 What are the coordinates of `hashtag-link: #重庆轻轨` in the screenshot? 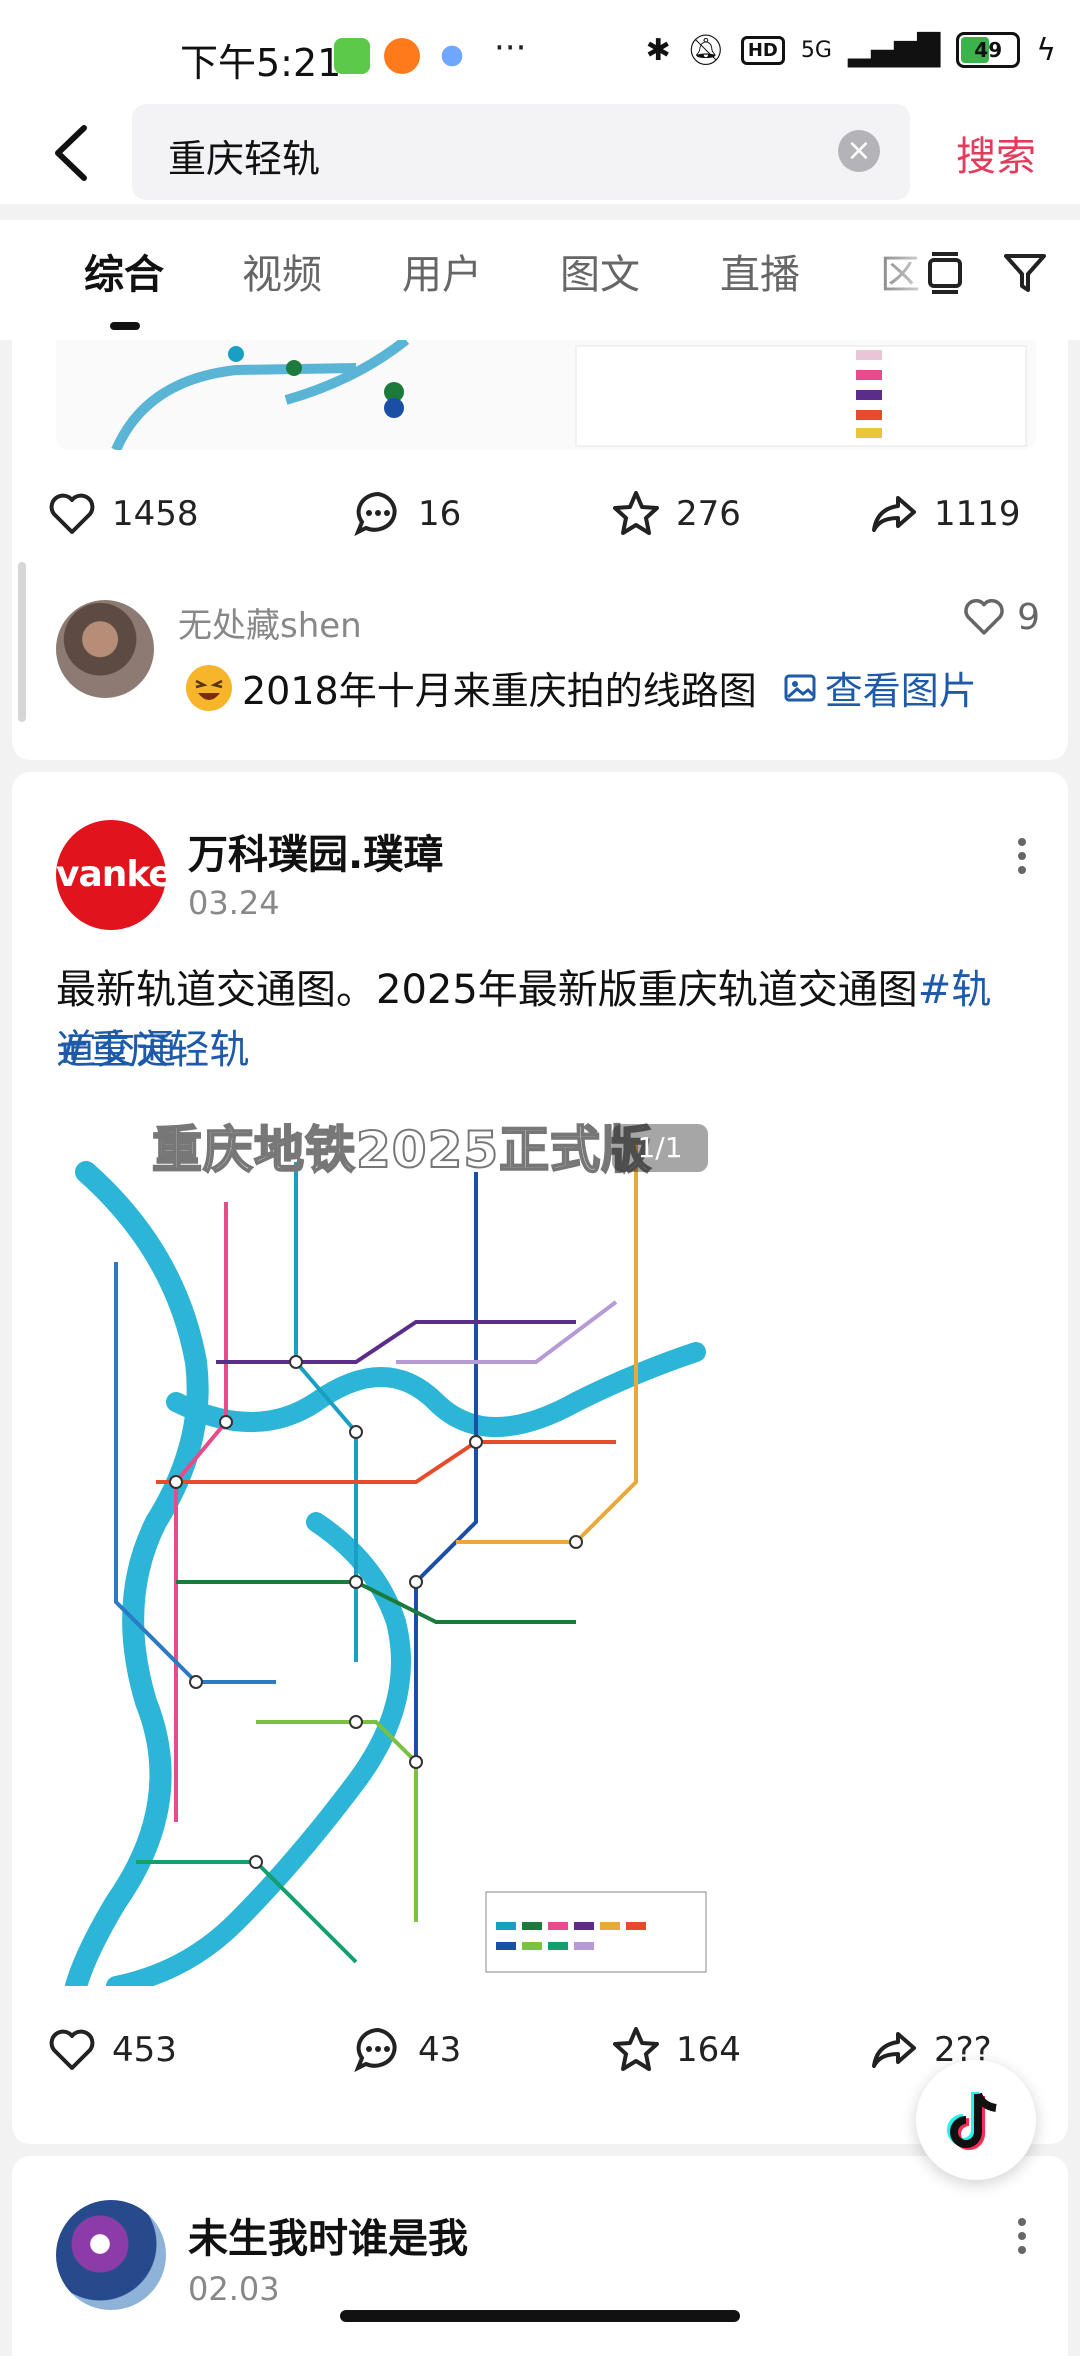 It's located at (153, 1050).